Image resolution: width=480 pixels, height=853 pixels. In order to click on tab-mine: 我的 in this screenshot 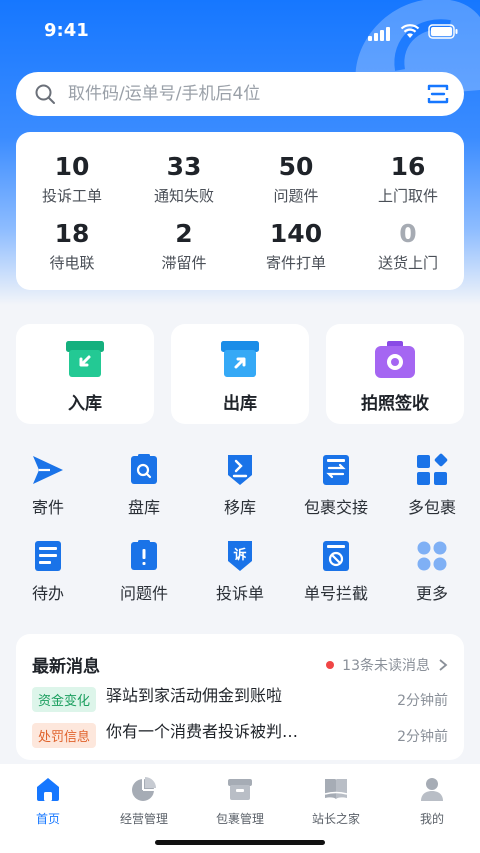, I will do `click(432, 808)`.